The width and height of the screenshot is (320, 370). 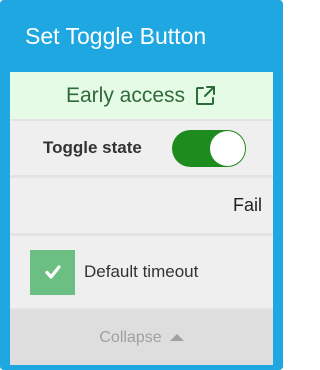 What do you see at coordinates (176, 337) in the screenshot?
I see `caret-up-icon` at bounding box center [176, 337].